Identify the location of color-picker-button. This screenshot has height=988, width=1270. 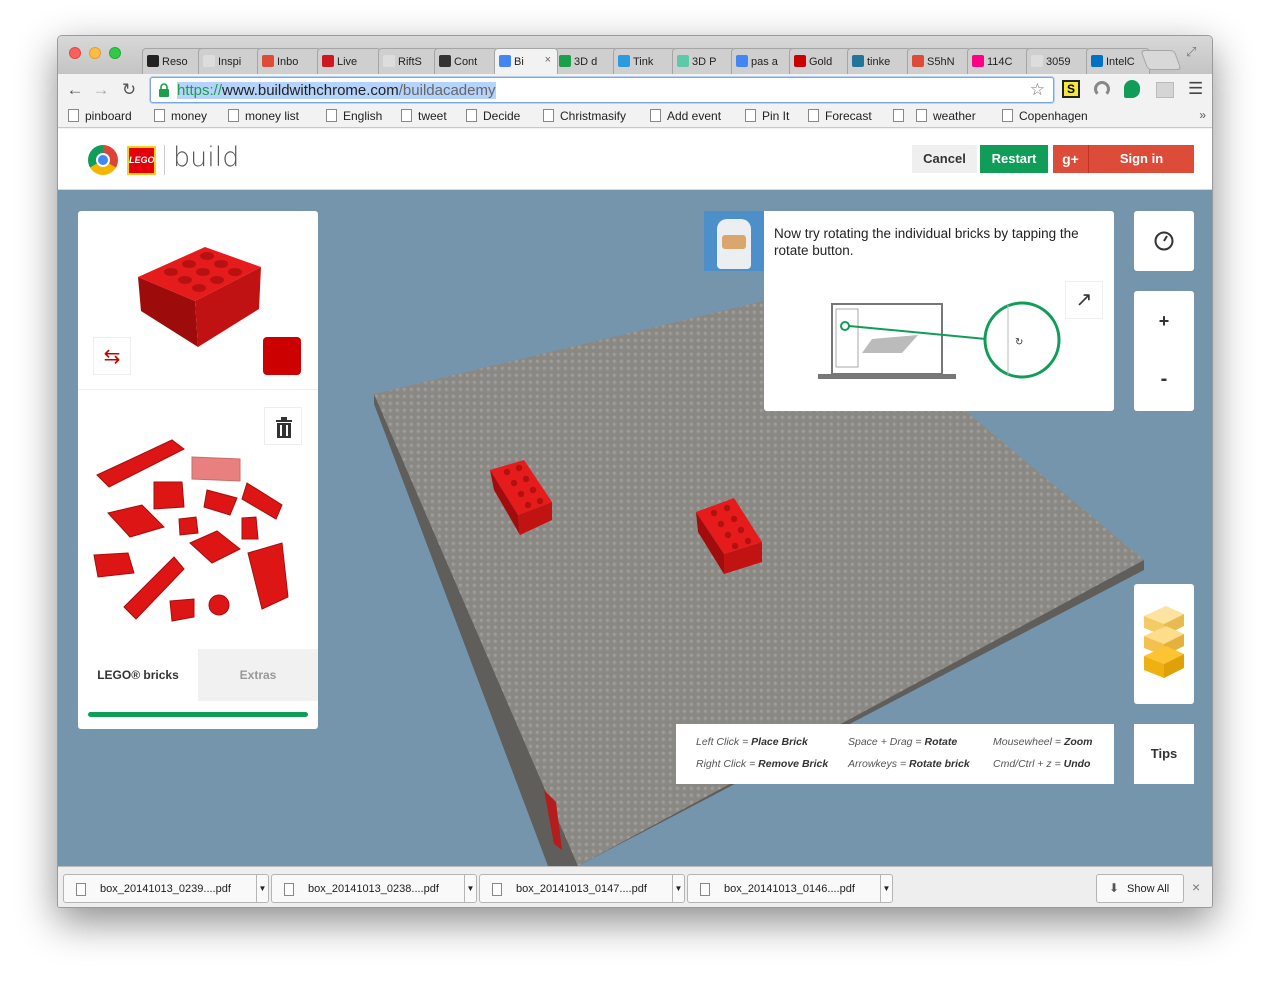
(282, 356).